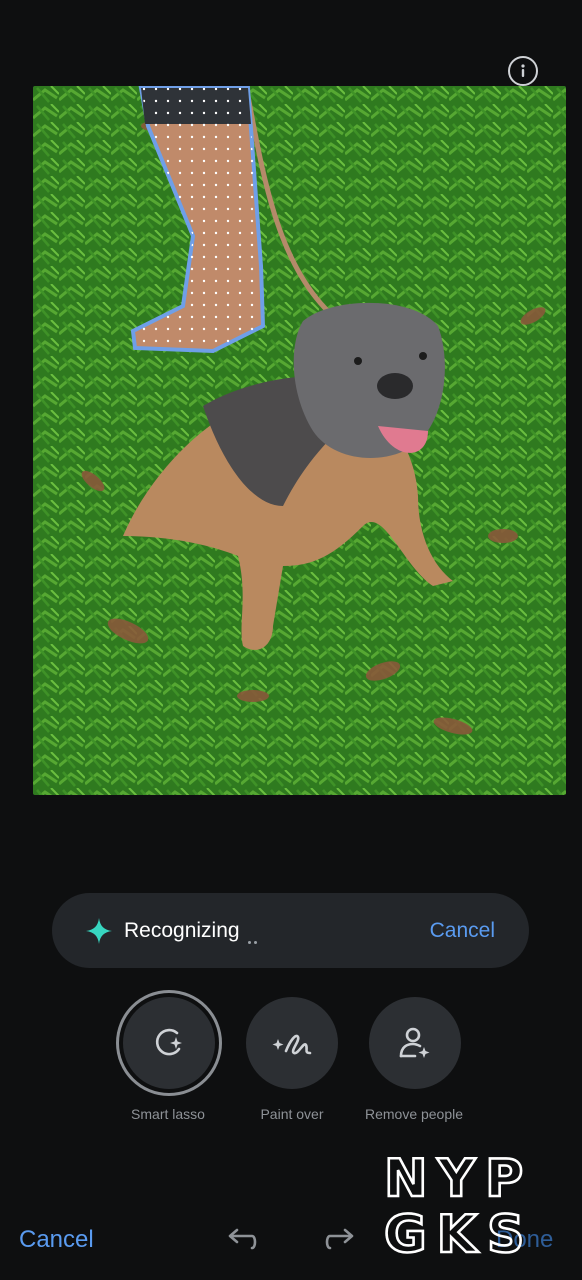  What do you see at coordinates (414, 1114) in the screenshot?
I see `remove-people-label: Remove people` at bounding box center [414, 1114].